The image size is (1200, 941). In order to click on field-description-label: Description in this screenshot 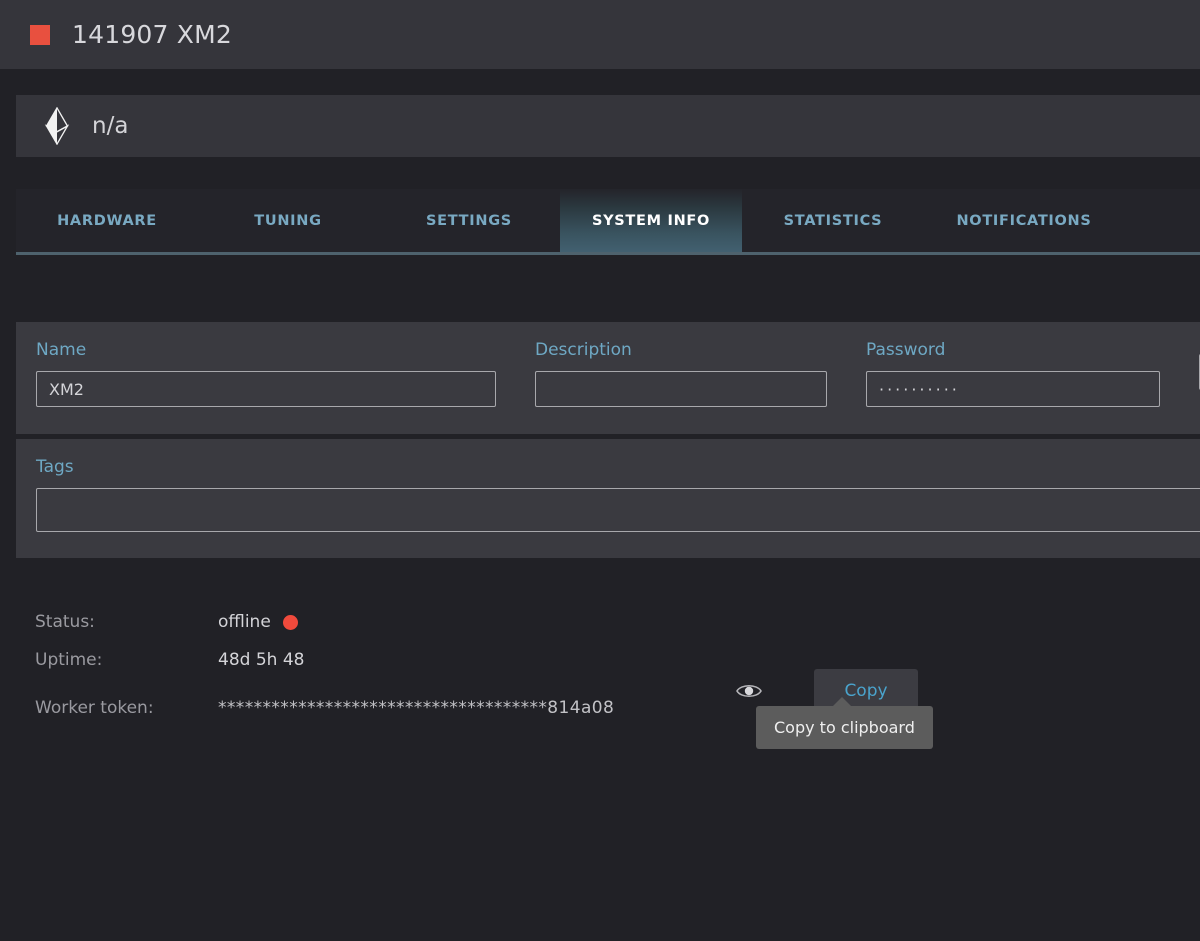, I will do `click(583, 350)`.